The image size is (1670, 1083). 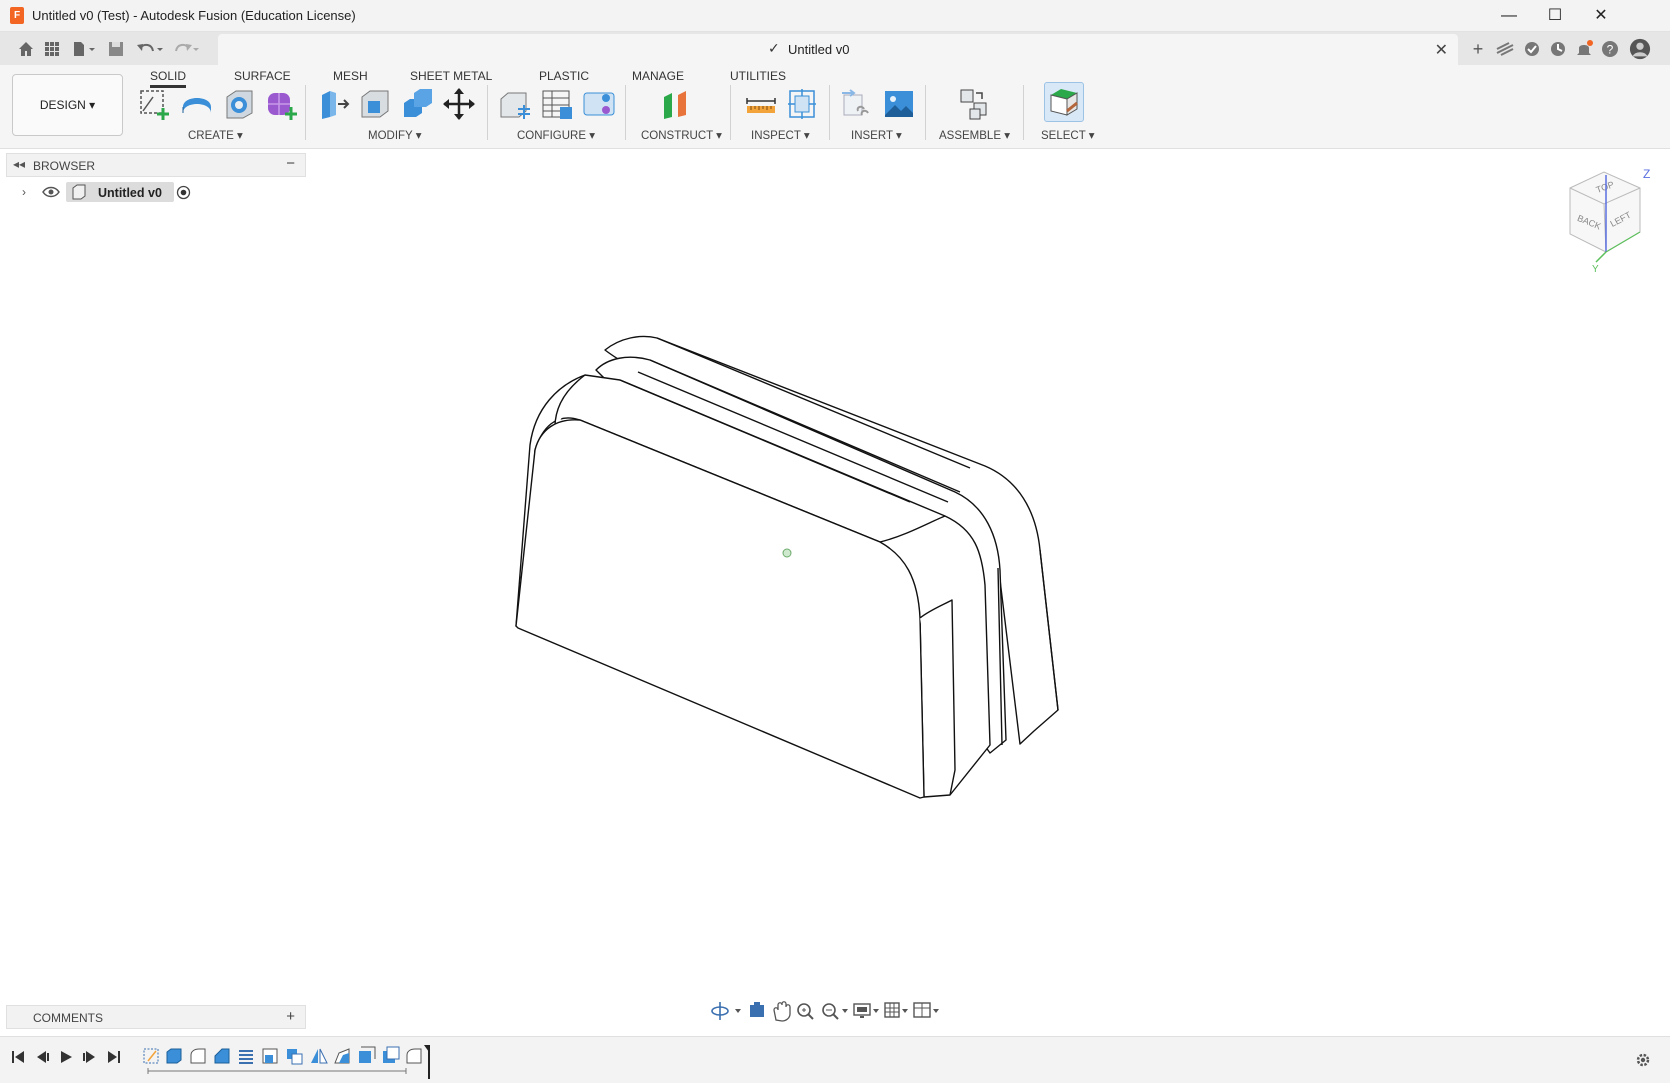 What do you see at coordinates (677, 104) in the screenshot?
I see `offset-plane-icon` at bounding box center [677, 104].